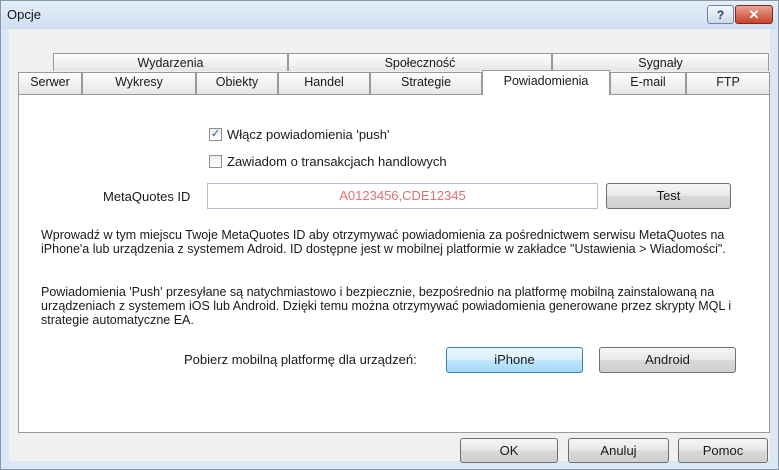  I want to click on tab-ftp: FTP, so click(728, 83).